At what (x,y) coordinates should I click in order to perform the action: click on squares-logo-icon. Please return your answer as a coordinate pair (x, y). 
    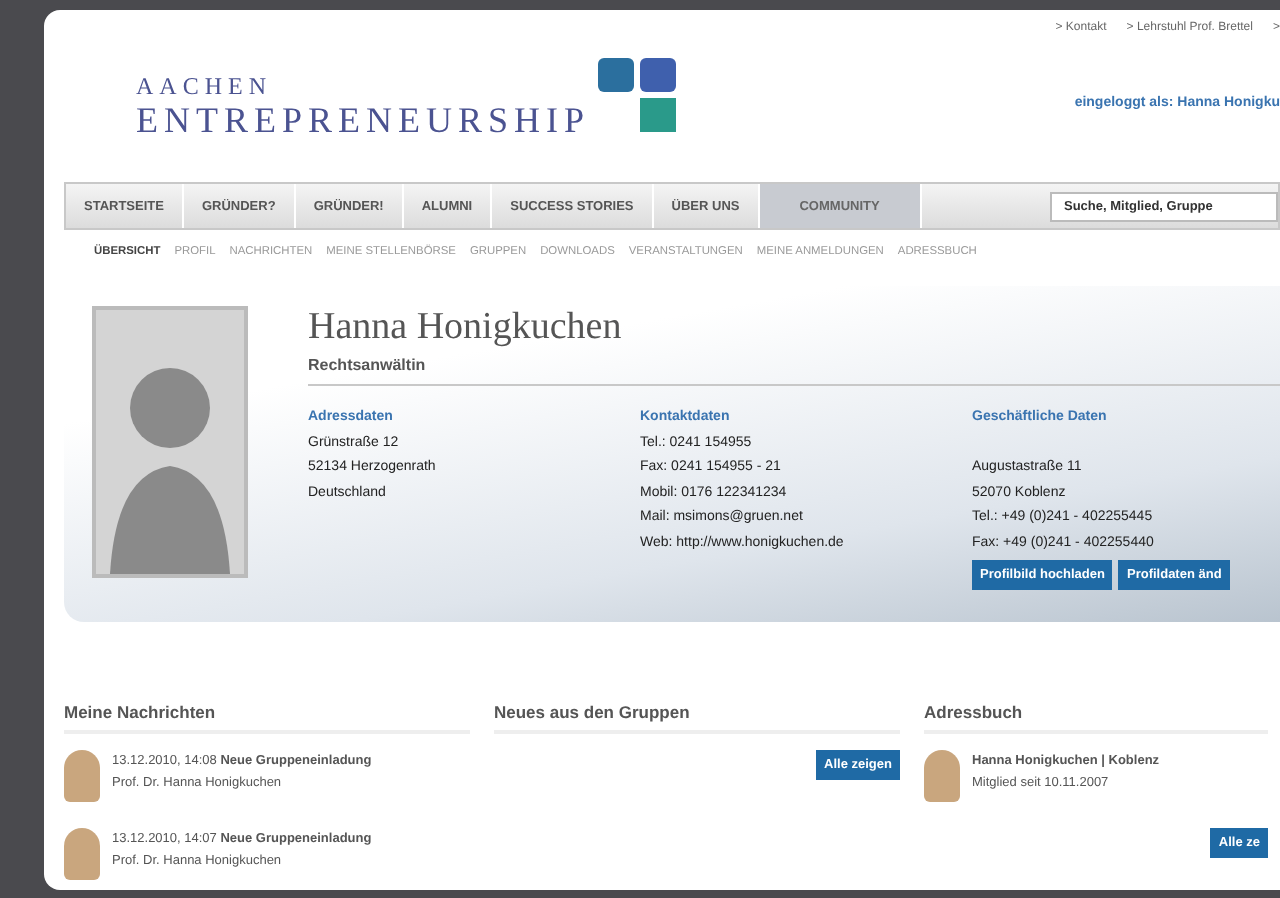
    Looking at the image, I should click on (638, 96).